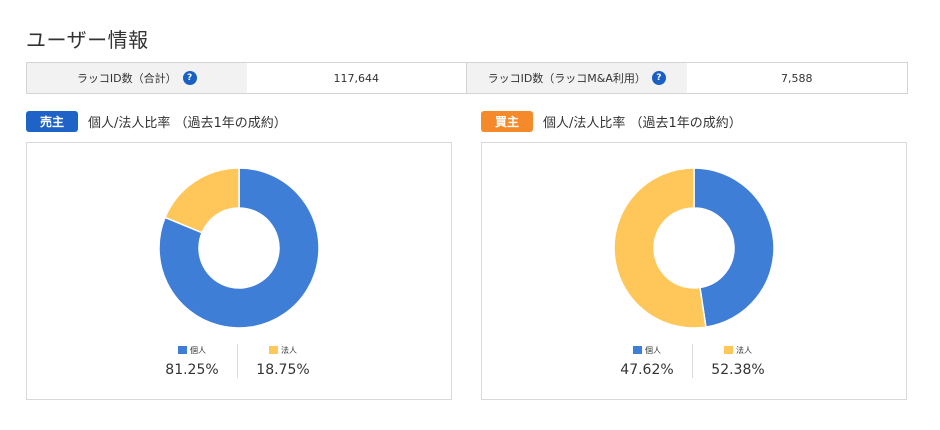 The image size is (940, 430). What do you see at coordinates (357, 78) in the screenshot?
I see `stat-value-total-ids: 117,644` at bounding box center [357, 78].